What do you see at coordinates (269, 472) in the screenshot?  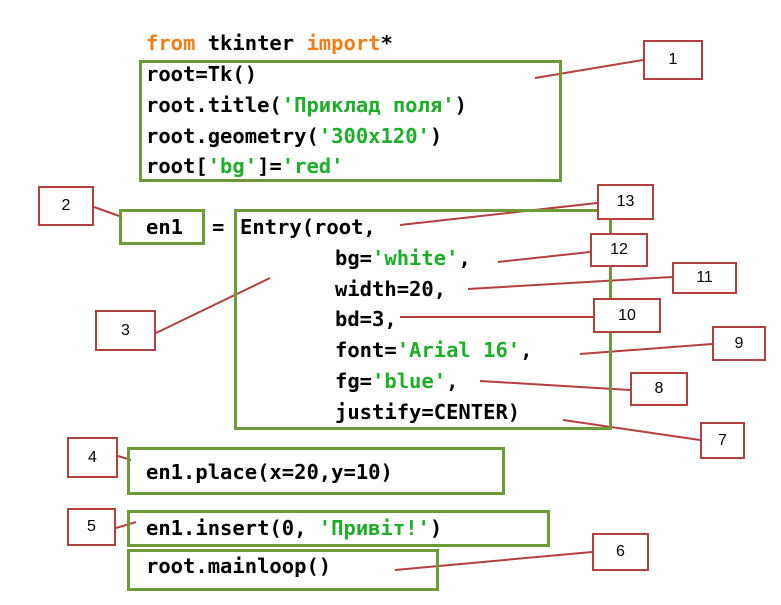 I see `code-place: en1.place(x=20,y=10)` at bounding box center [269, 472].